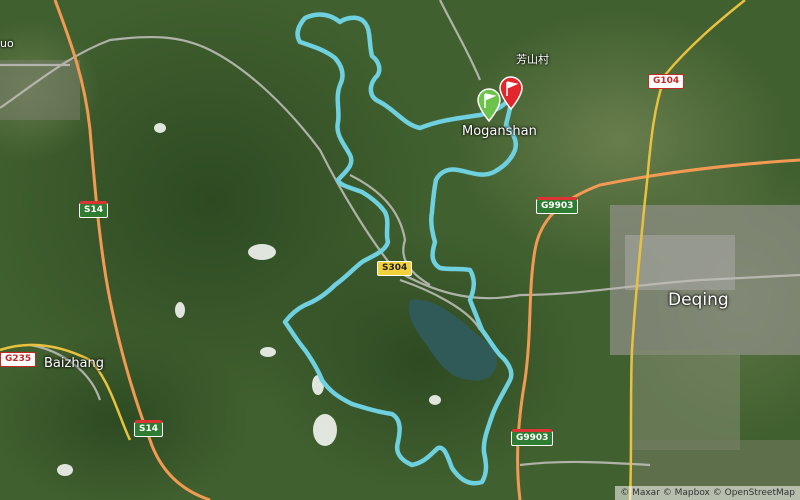 The width and height of the screenshot is (800, 500). What do you see at coordinates (74, 363) in the screenshot?
I see `place-label-baizhang: Baizhang` at bounding box center [74, 363].